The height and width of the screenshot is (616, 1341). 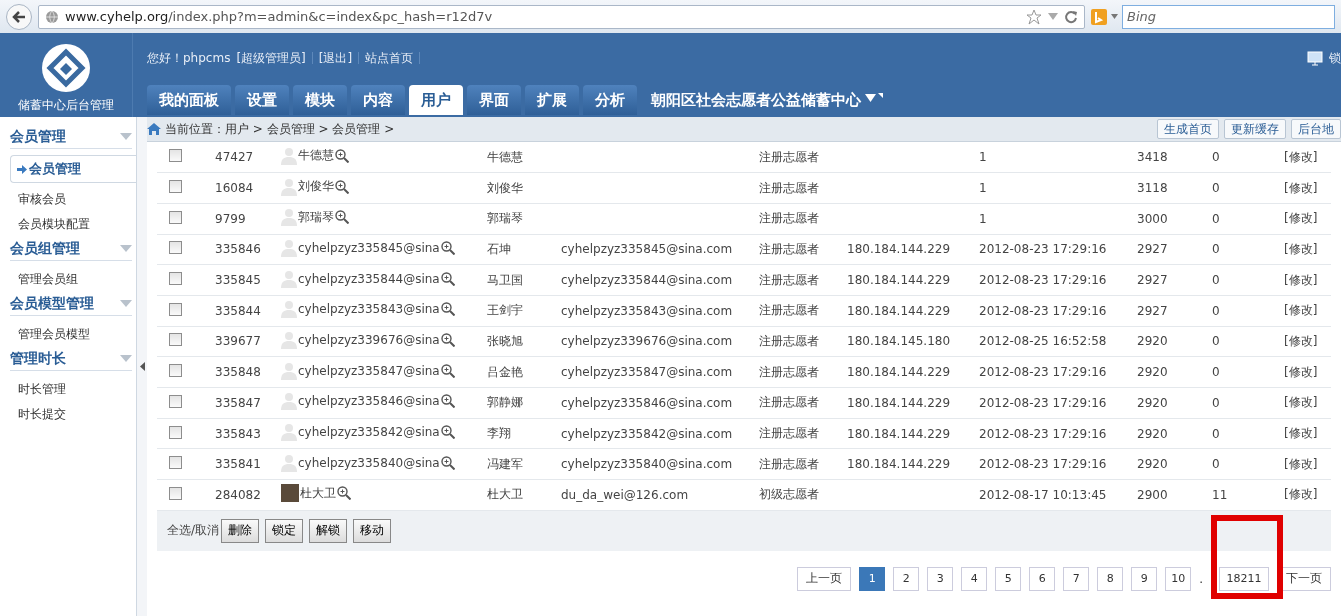 I want to click on sidebar-item: 审核会员, so click(x=68, y=199).